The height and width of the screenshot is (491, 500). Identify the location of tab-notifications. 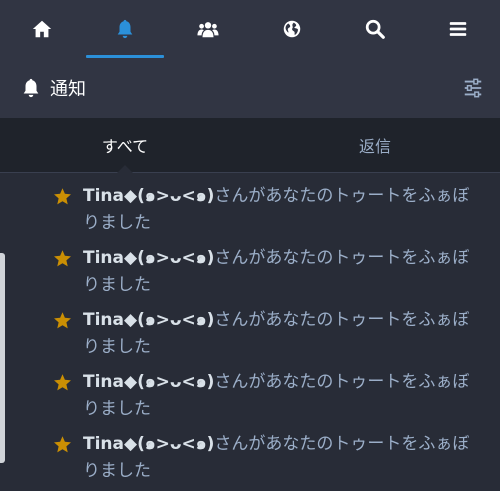
(124, 29).